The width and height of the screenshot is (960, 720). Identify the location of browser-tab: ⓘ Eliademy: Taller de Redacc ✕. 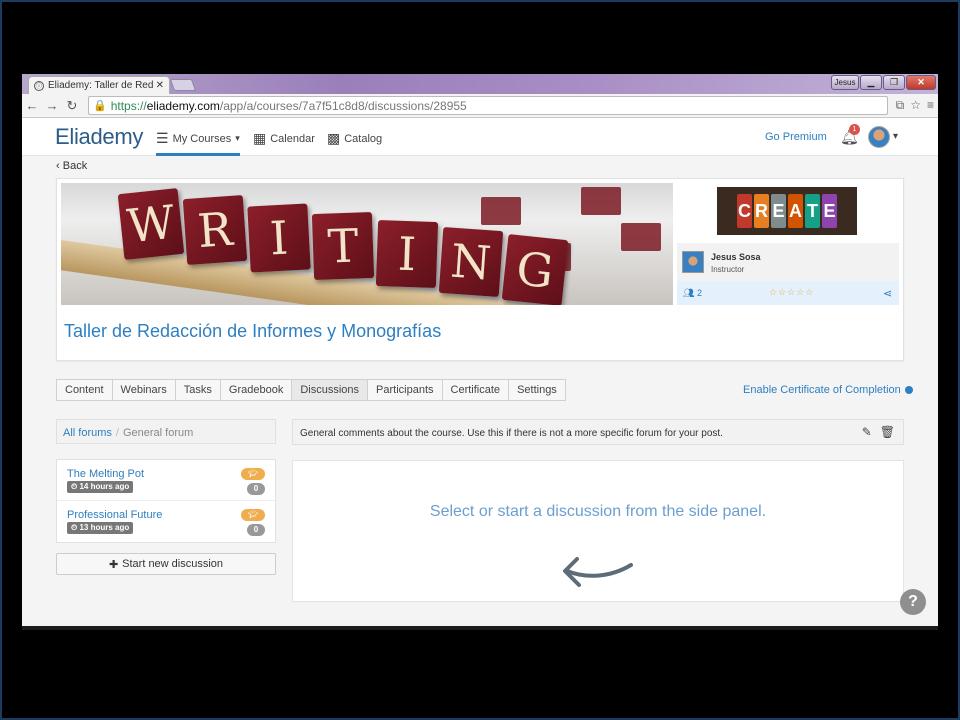
(99, 85).